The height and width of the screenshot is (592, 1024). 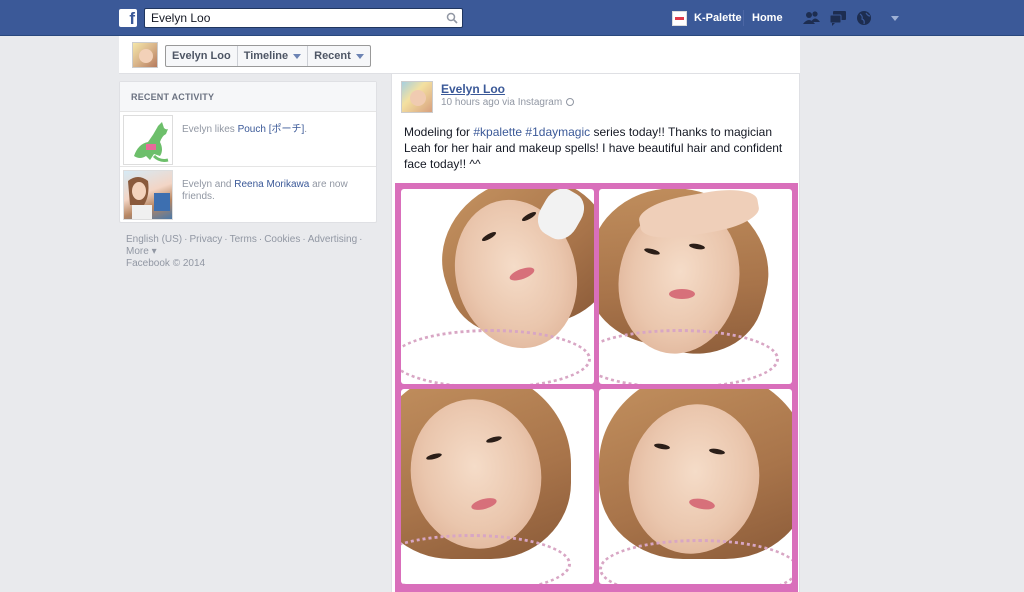 What do you see at coordinates (570, 102) in the screenshot?
I see `privacy-globe-icon` at bounding box center [570, 102].